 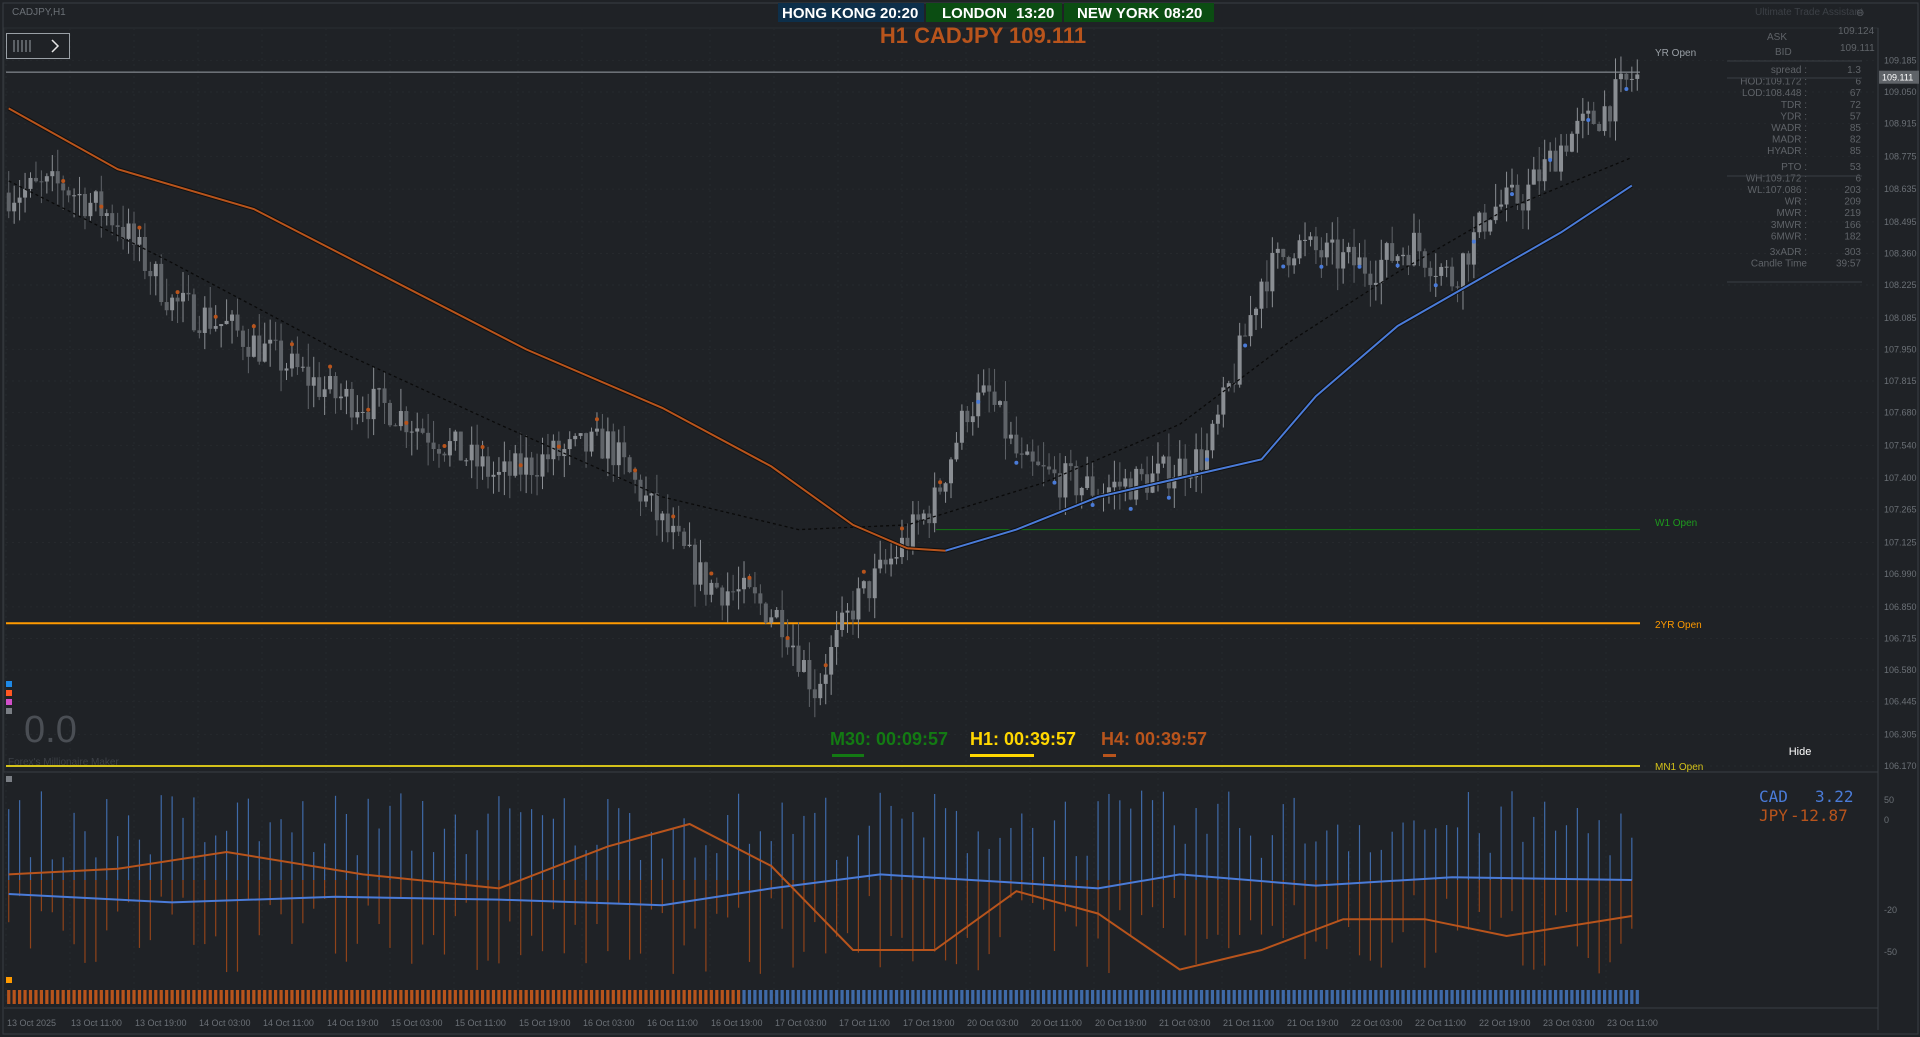 What do you see at coordinates (1860, 13) in the screenshot?
I see `panel-close-icon: ⊖` at bounding box center [1860, 13].